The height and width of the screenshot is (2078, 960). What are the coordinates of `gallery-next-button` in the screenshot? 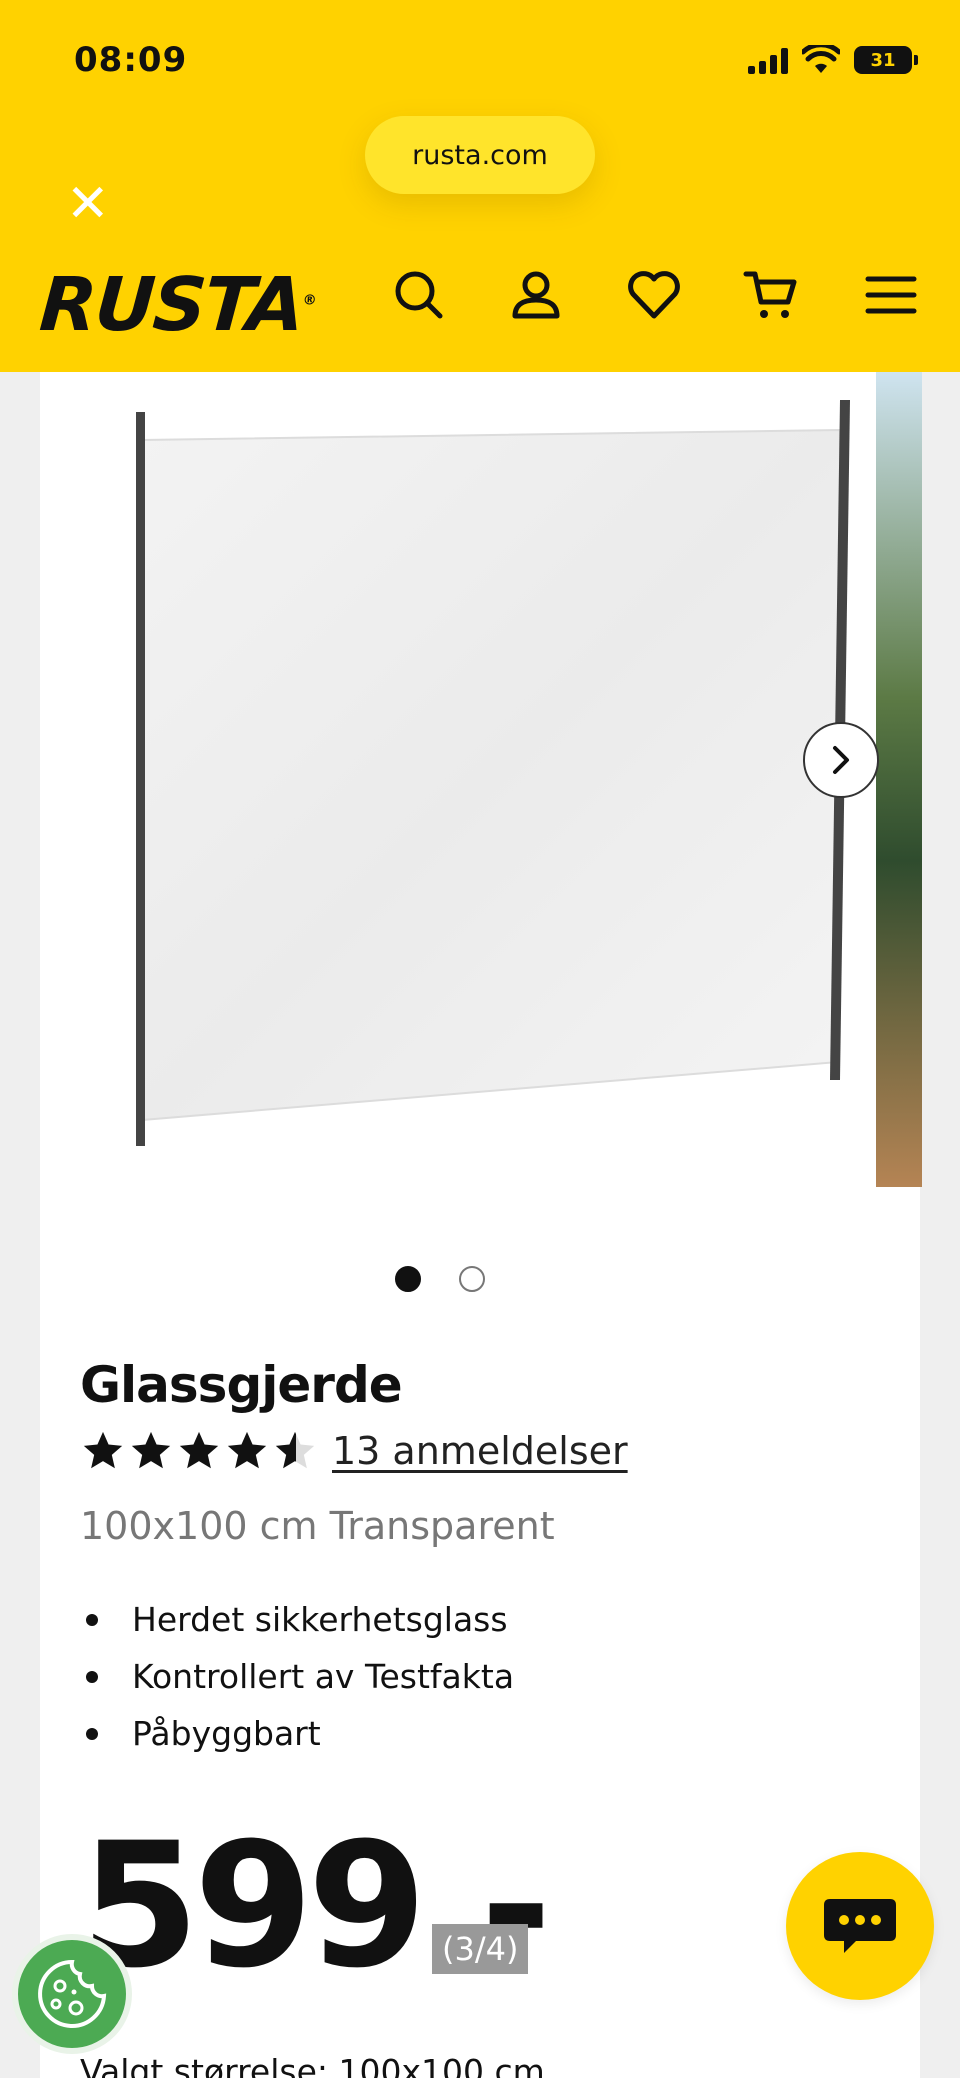 It's located at (841, 760).